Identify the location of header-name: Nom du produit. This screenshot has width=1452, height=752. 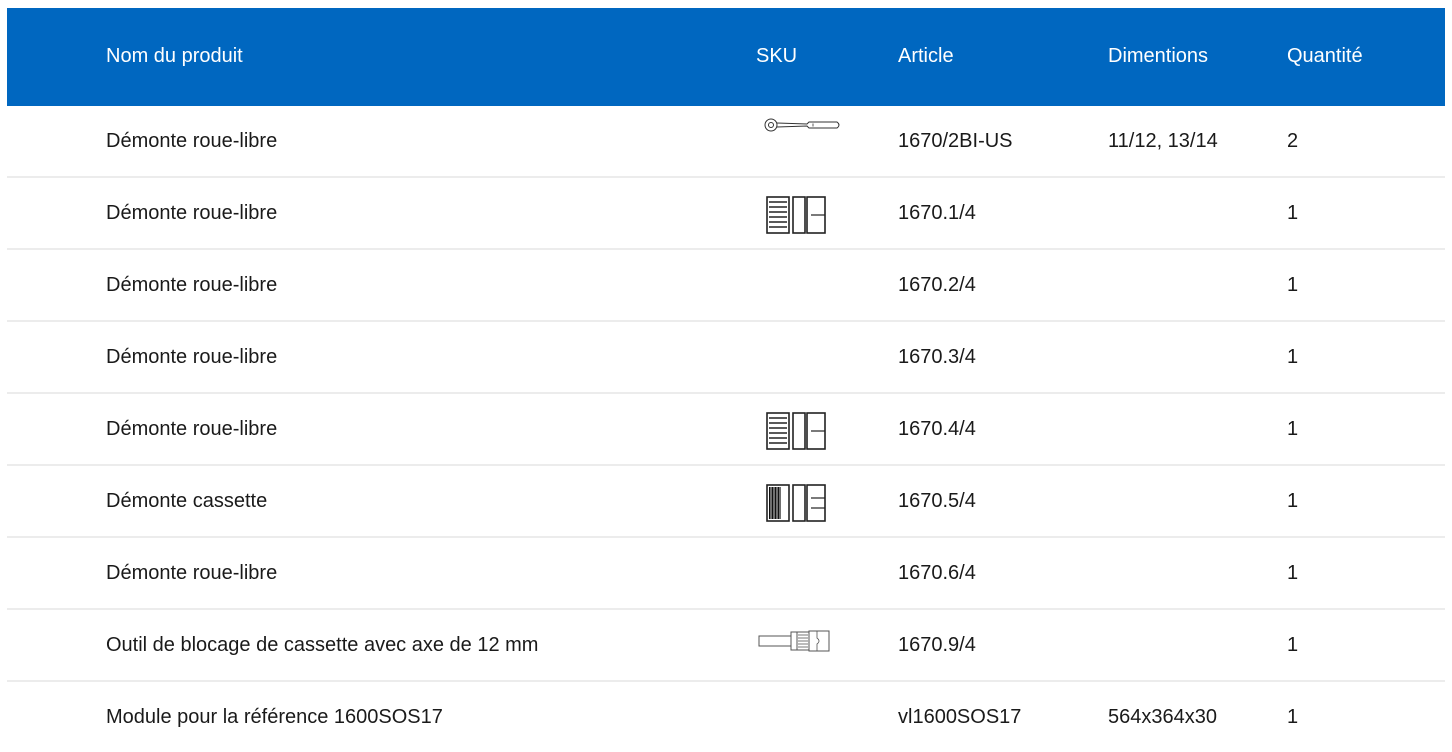
(174, 56).